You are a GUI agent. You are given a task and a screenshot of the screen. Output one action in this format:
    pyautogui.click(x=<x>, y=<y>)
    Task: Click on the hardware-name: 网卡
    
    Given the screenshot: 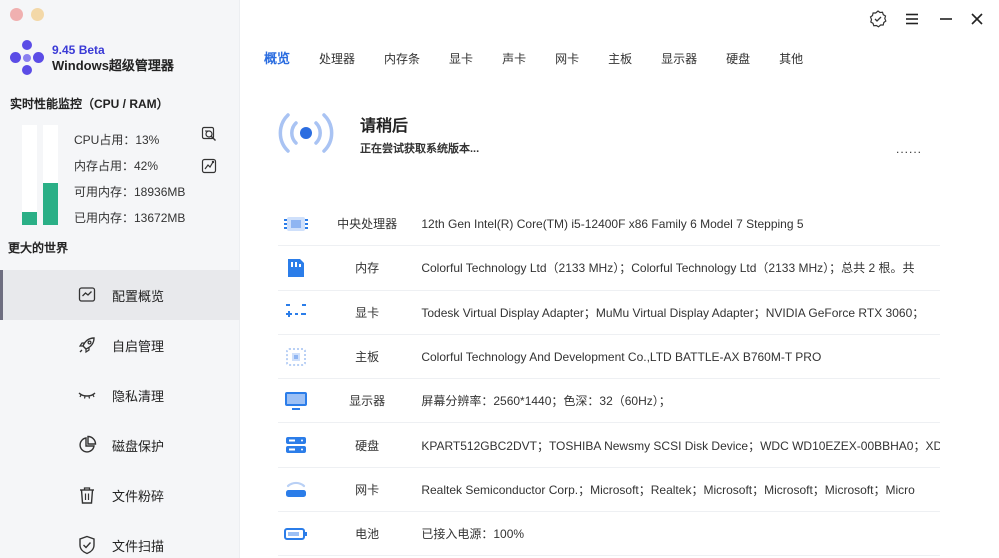 What is the action you would take?
    pyautogui.click(x=367, y=489)
    